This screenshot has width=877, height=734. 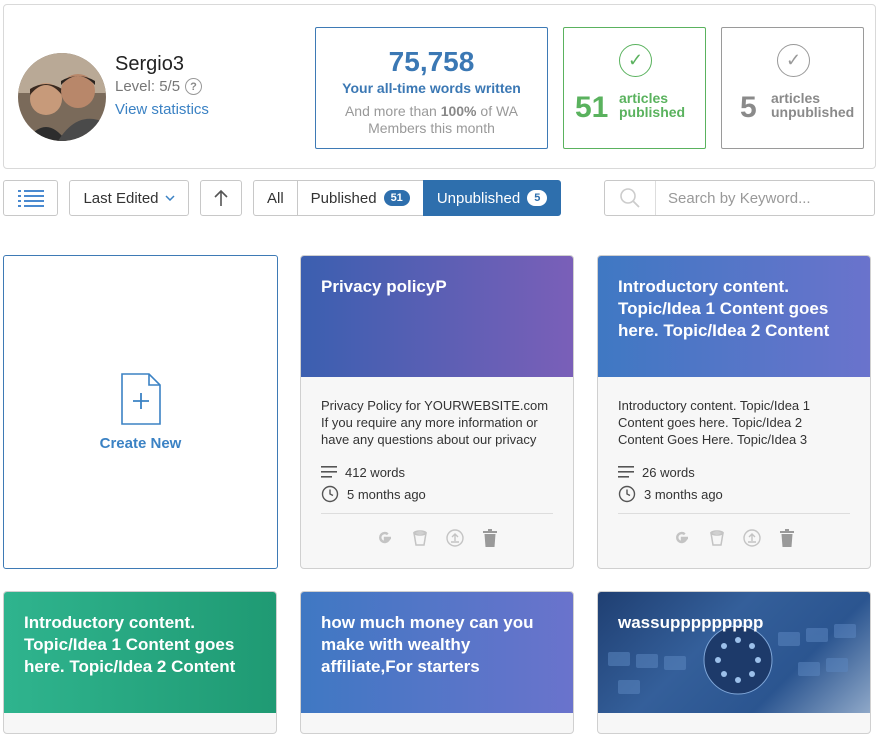 What do you see at coordinates (652, 112) in the screenshot?
I see `published-label-line2: published` at bounding box center [652, 112].